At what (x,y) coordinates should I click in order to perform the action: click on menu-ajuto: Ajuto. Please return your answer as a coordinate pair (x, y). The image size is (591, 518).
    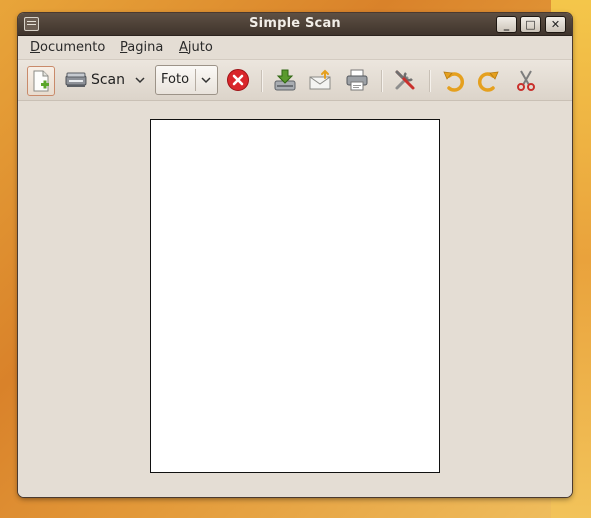
    Looking at the image, I should click on (196, 47).